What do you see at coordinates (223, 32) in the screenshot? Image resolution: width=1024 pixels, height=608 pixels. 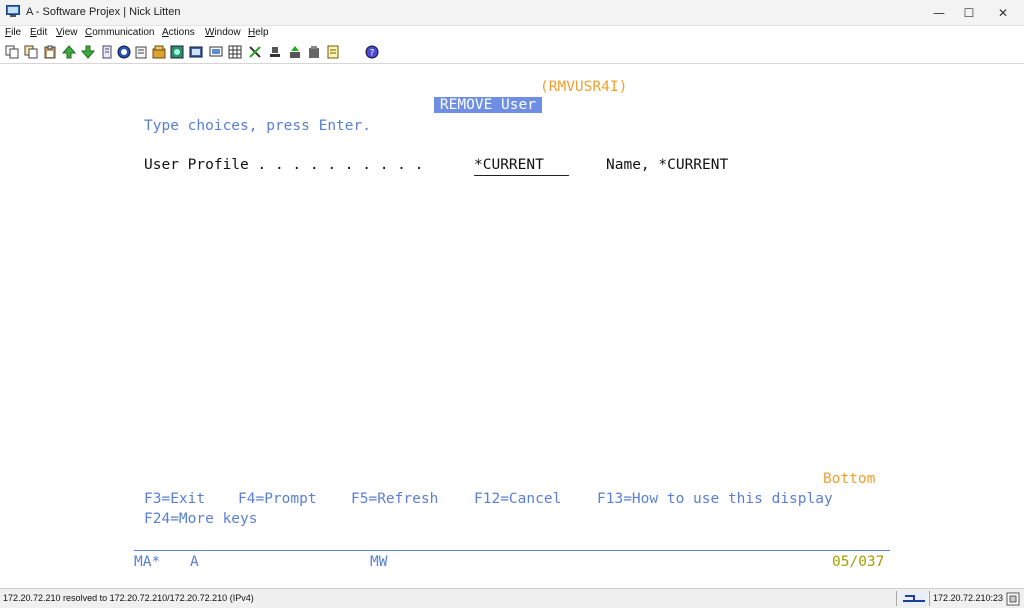 I see `menu-window: Window` at bounding box center [223, 32].